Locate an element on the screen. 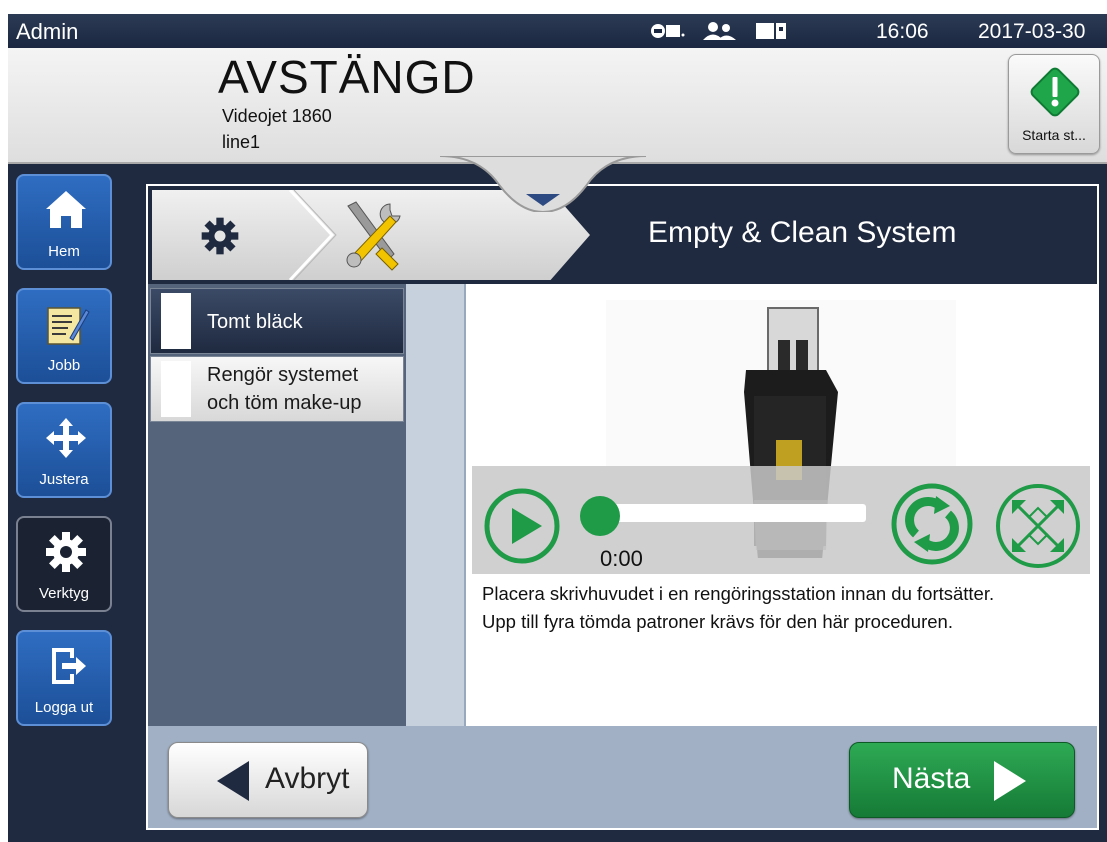 This screenshot has height=842, width=1107. step-label: Tomt bläck is located at coordinates (255, 322).